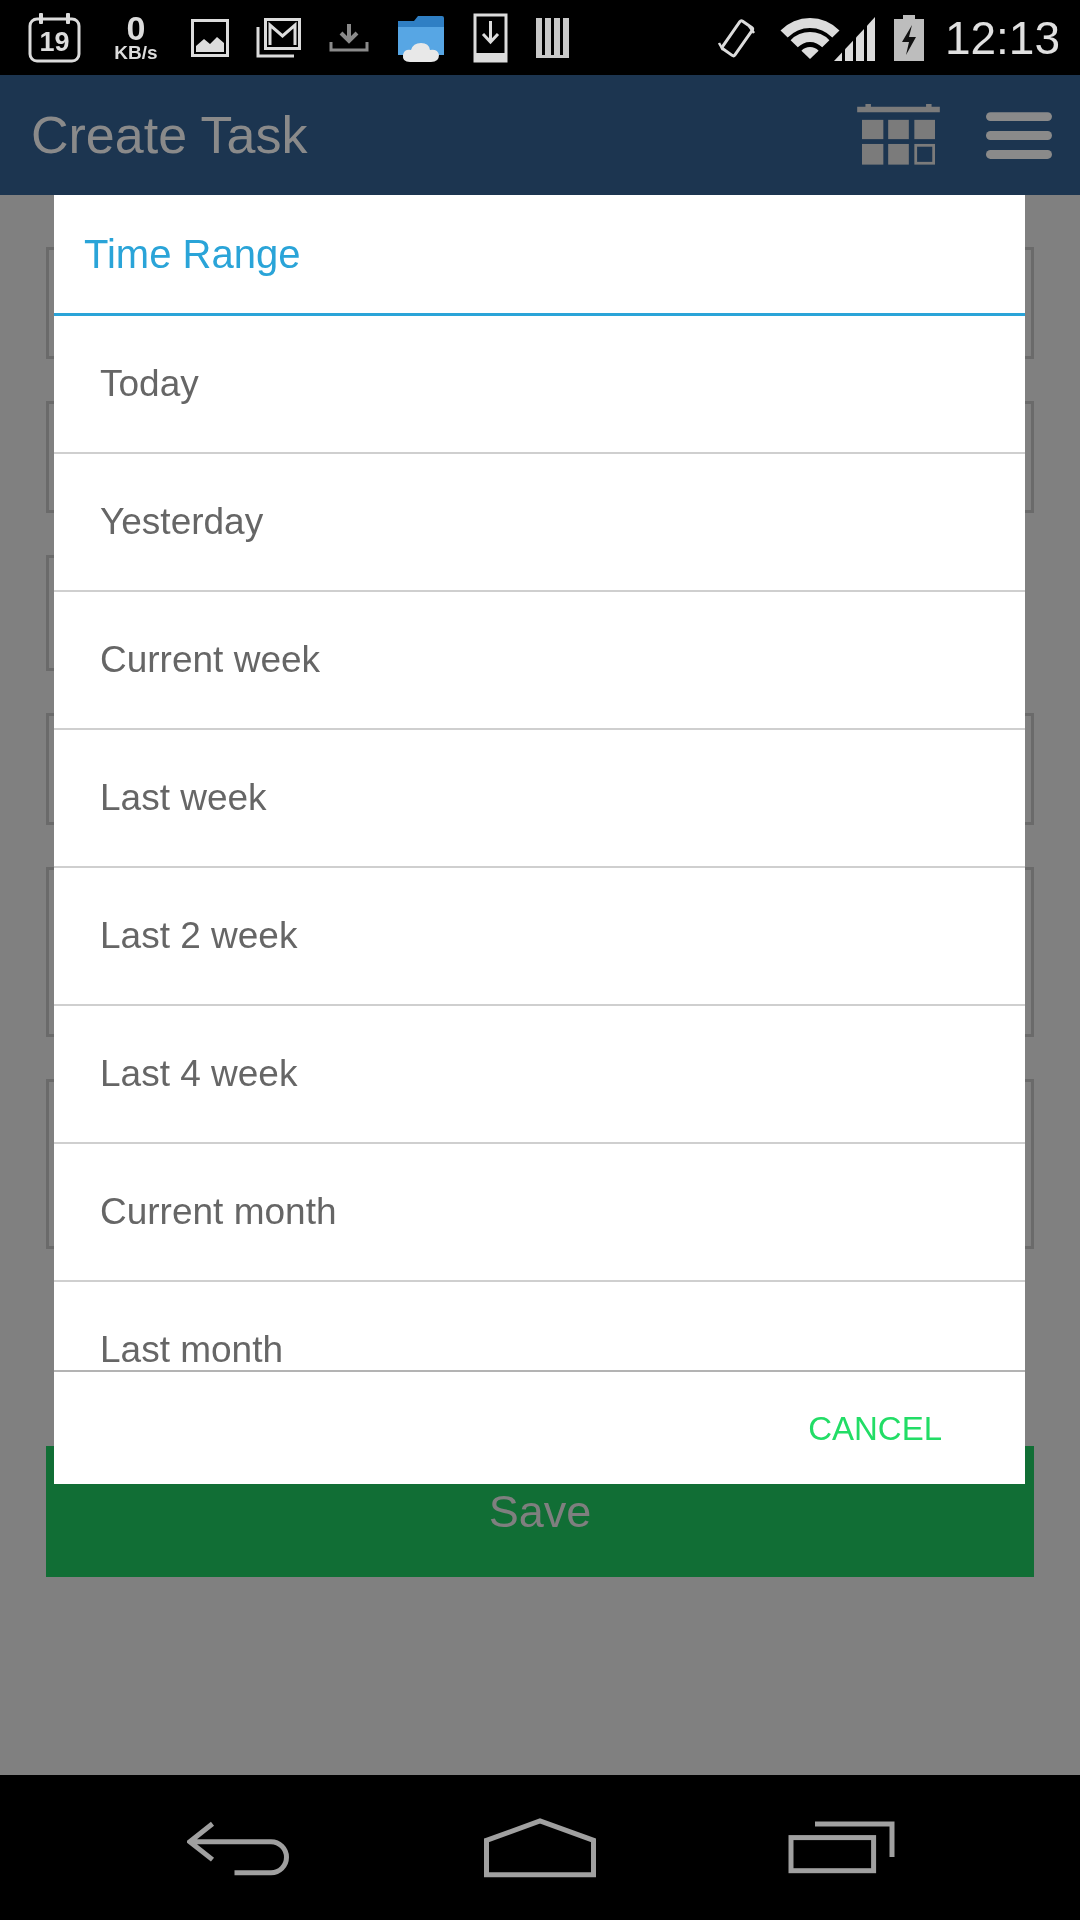  Describe the element at coordinates (238, 1847) in the screenshot. I see `back-icon` at that location.